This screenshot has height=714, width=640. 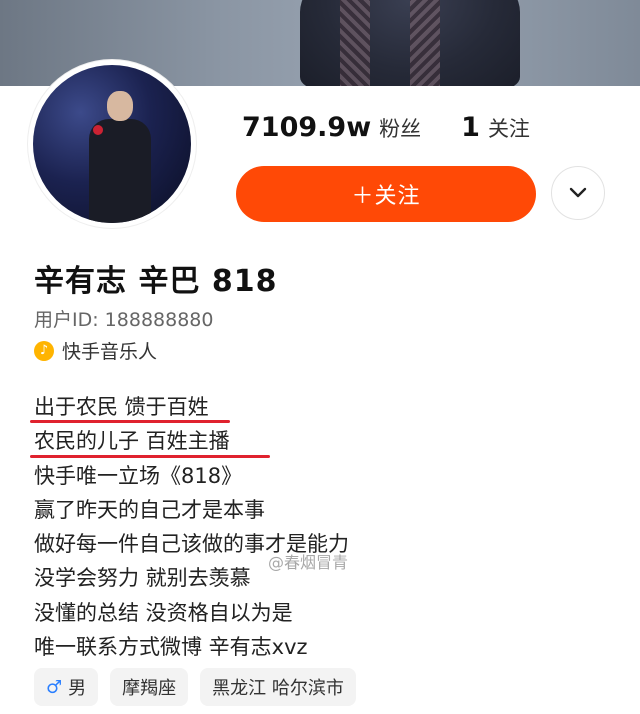 What do you see at coordinates (44, 350) in the screenshot?
I see `music-note-icon: ♪` at bounding box center [44, 350].